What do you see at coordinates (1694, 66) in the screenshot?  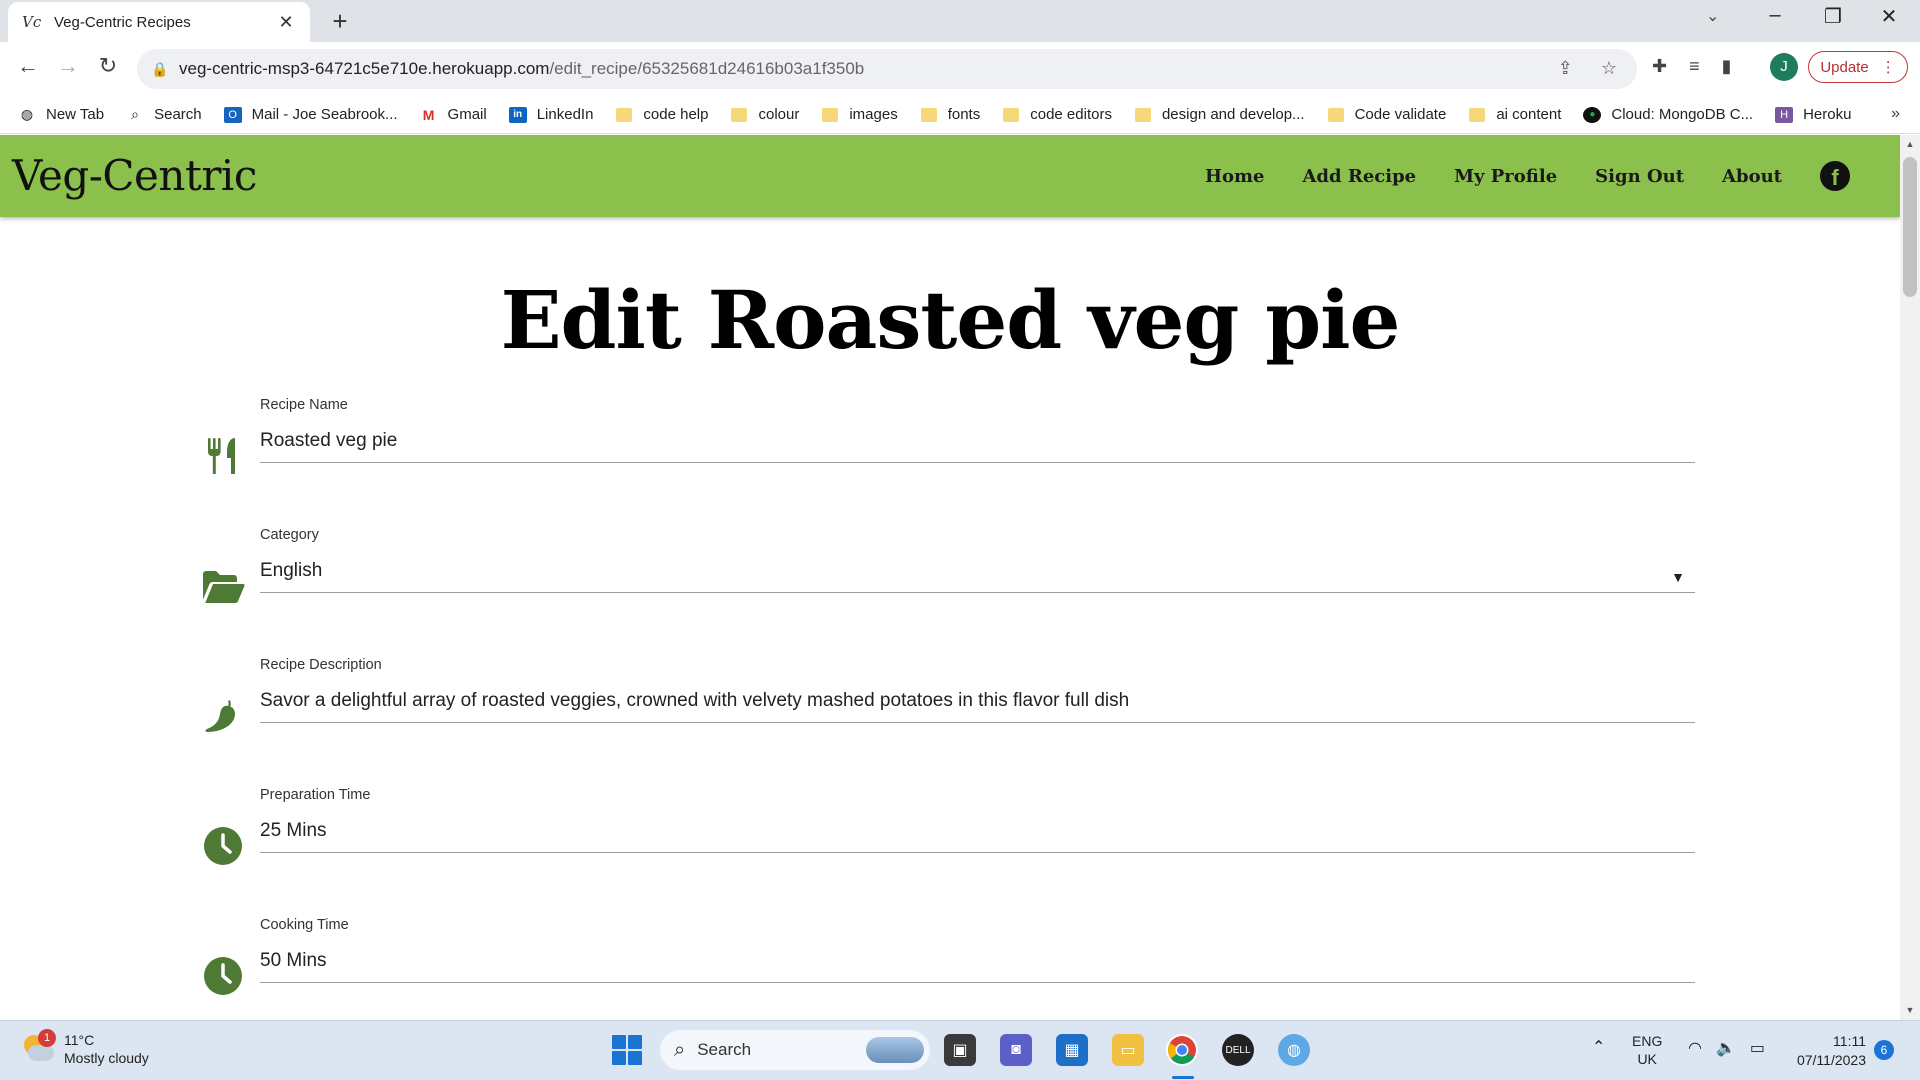 I see `reading-list-icon: ≡` at bounding box center [1694, 66].